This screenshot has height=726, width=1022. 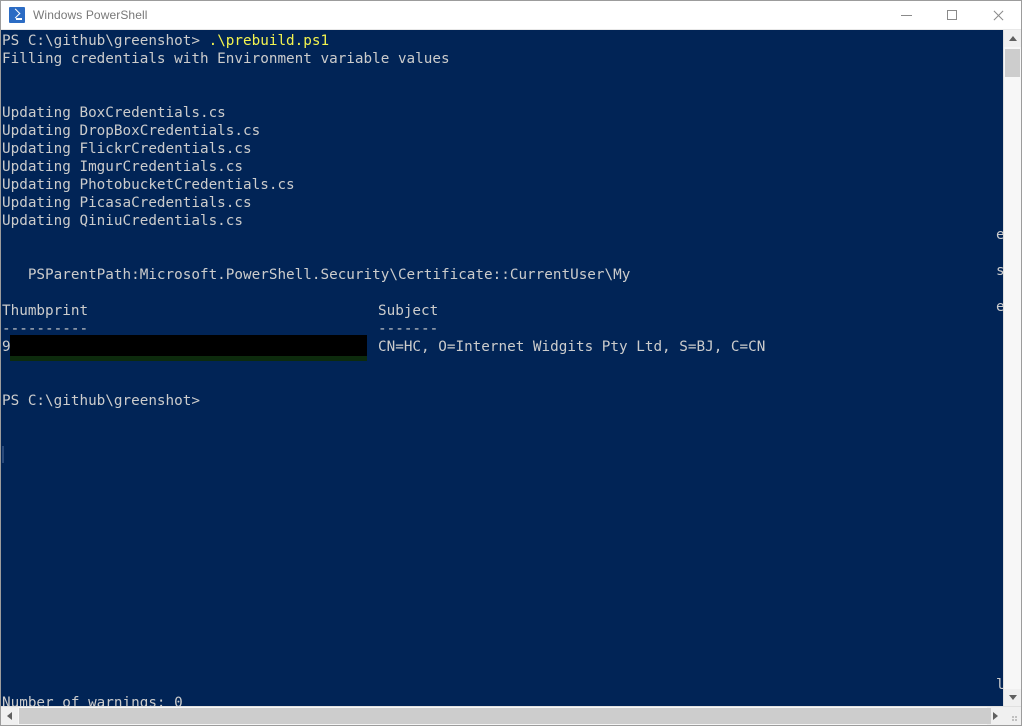 What do you see at coordinates (114, 113) in the screenshot?
I see `console-line: Updating BoxCredentials.cs` at bounding box center [114, 113].